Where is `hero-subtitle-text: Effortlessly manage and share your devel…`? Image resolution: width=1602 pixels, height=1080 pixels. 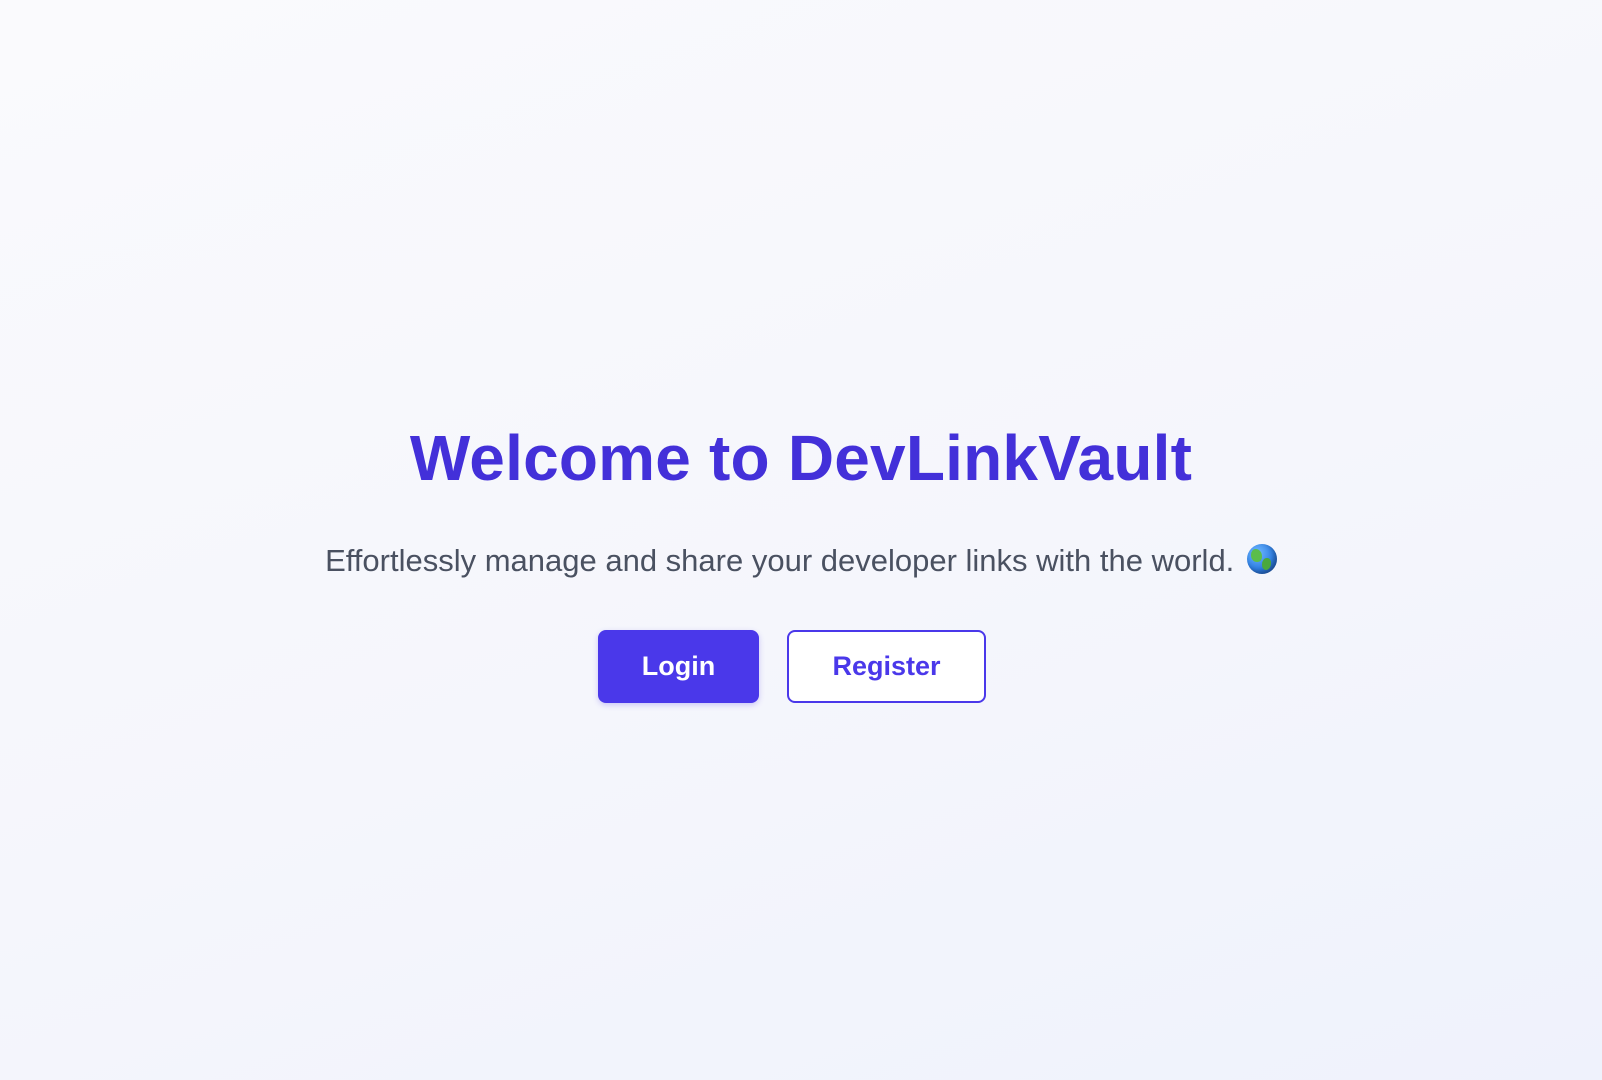 hero-subtitle-text: Effortlessly manage and share your devel… is located at coordinates (780, 560).